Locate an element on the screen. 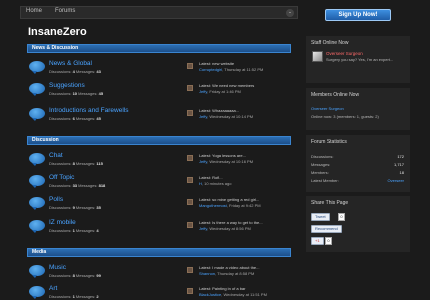 This screenshot has height=300, width=430. staff-member-name: Overseer Surgeon is located at coordinates (344, 53).